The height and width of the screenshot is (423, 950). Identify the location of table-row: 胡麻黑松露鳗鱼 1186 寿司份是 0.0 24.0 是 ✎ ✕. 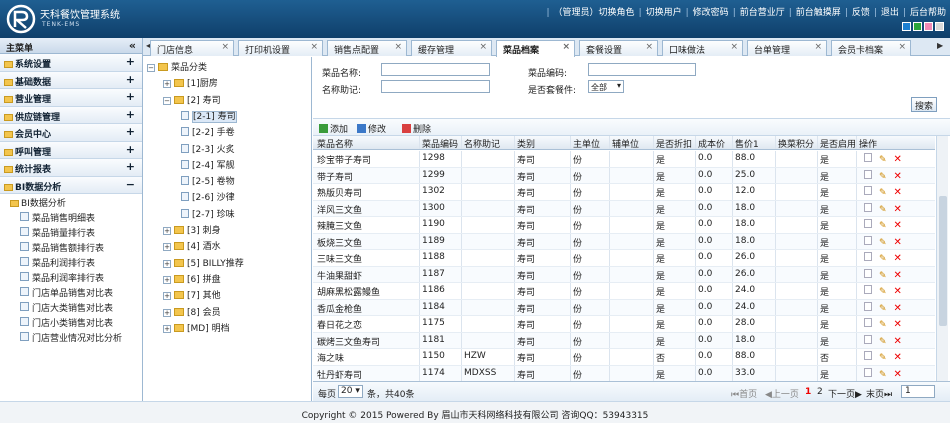
(624, 291).